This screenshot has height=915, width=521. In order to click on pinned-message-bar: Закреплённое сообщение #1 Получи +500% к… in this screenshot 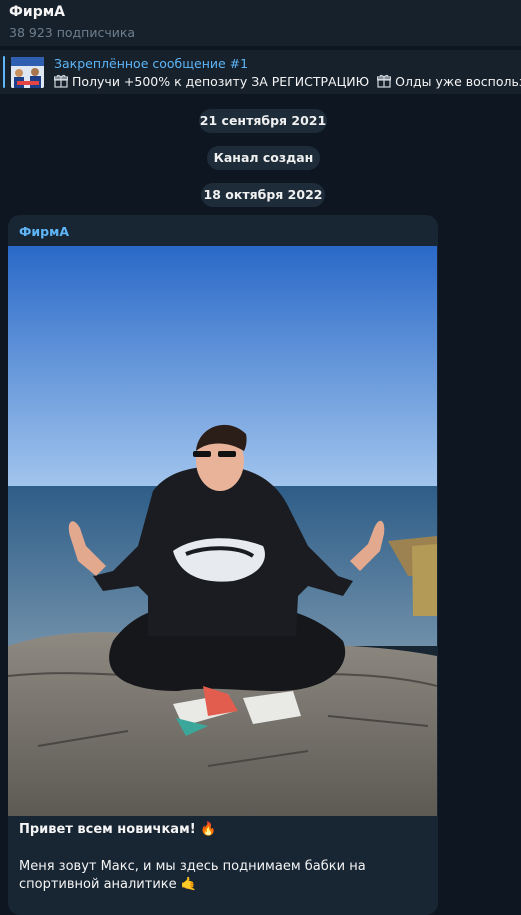, I will do `click(260, 72)`.